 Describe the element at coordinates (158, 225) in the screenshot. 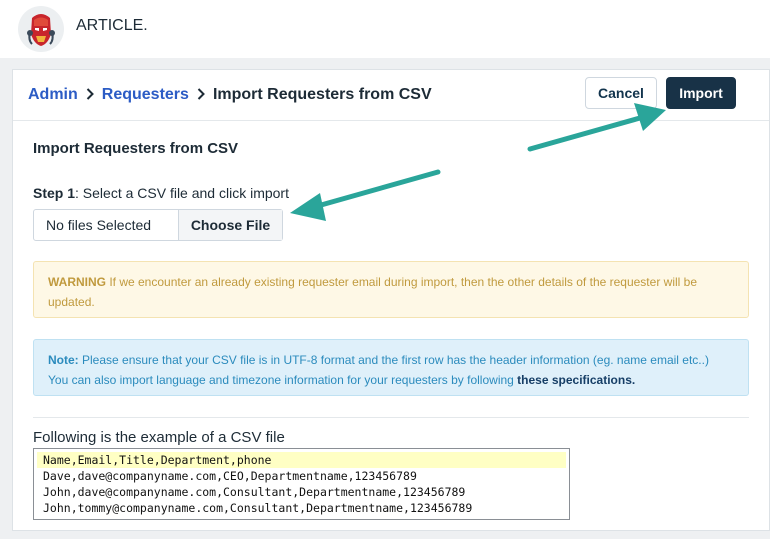

I see `file-input: No files Selected Choose File` at that location.